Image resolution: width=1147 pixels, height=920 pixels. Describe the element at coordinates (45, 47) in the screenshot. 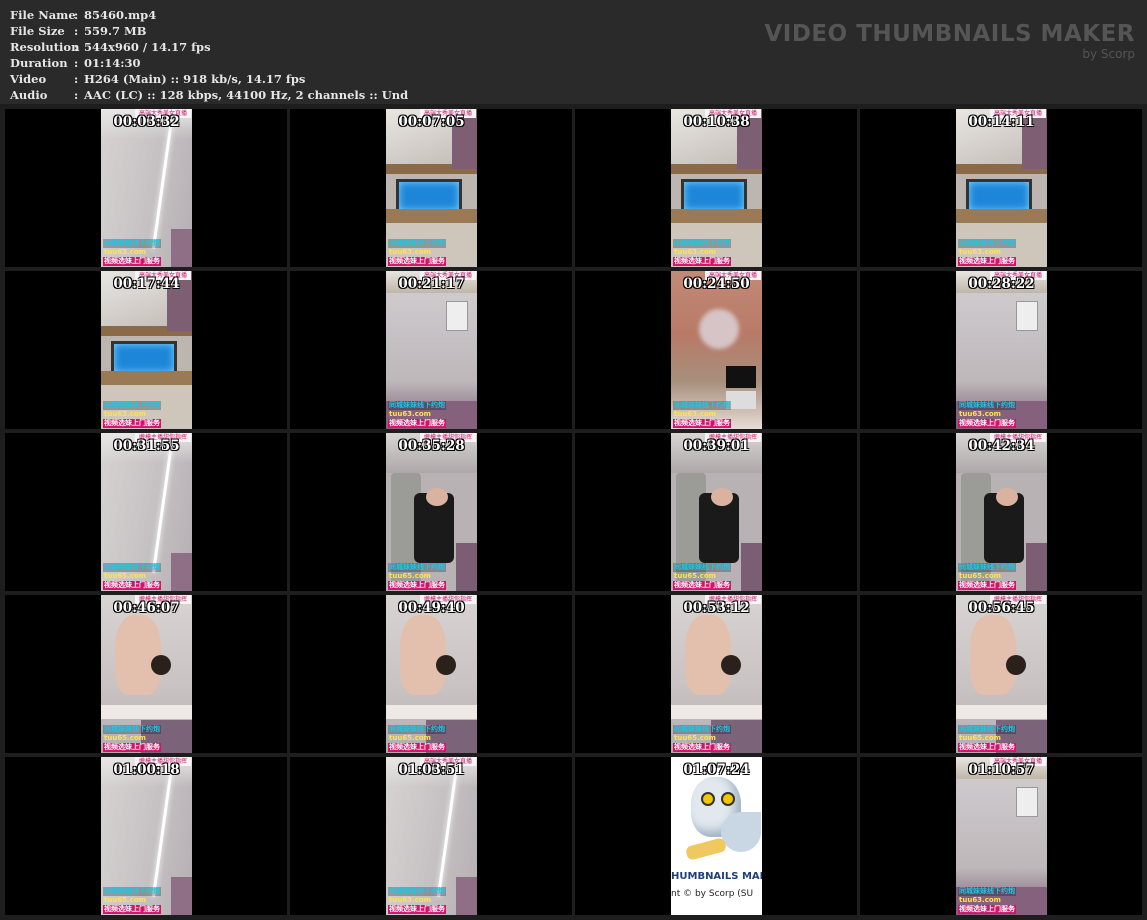

I see `file-info-label: Resolution` at that location.